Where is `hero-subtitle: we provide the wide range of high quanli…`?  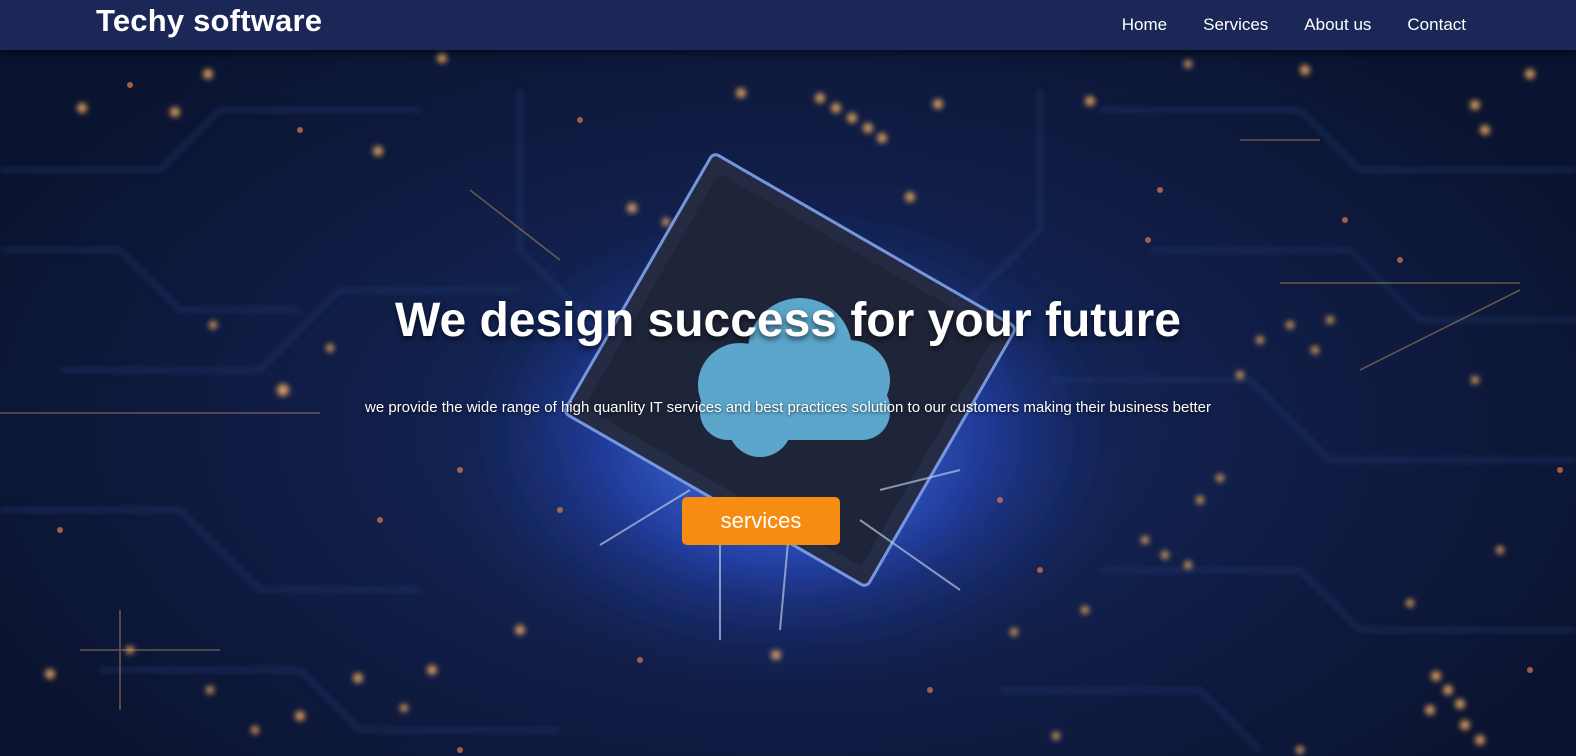
hero-subtitle: we provide the wide range of high quanli… is located at coordinates (788, 407).